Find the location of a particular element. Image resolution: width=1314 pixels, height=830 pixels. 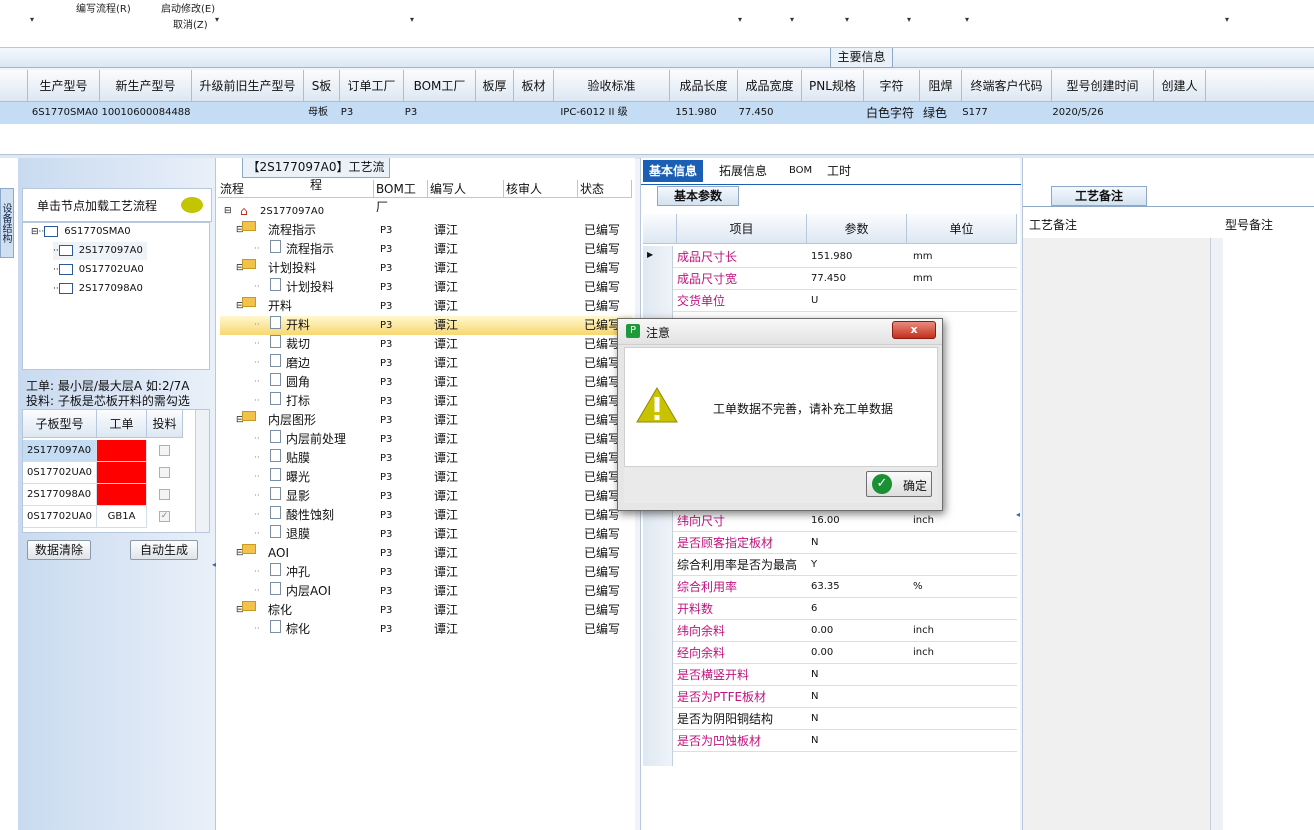

flow-row: ·· 曝光 P3 谭江 已编写 is located at coordinates (426, 477).